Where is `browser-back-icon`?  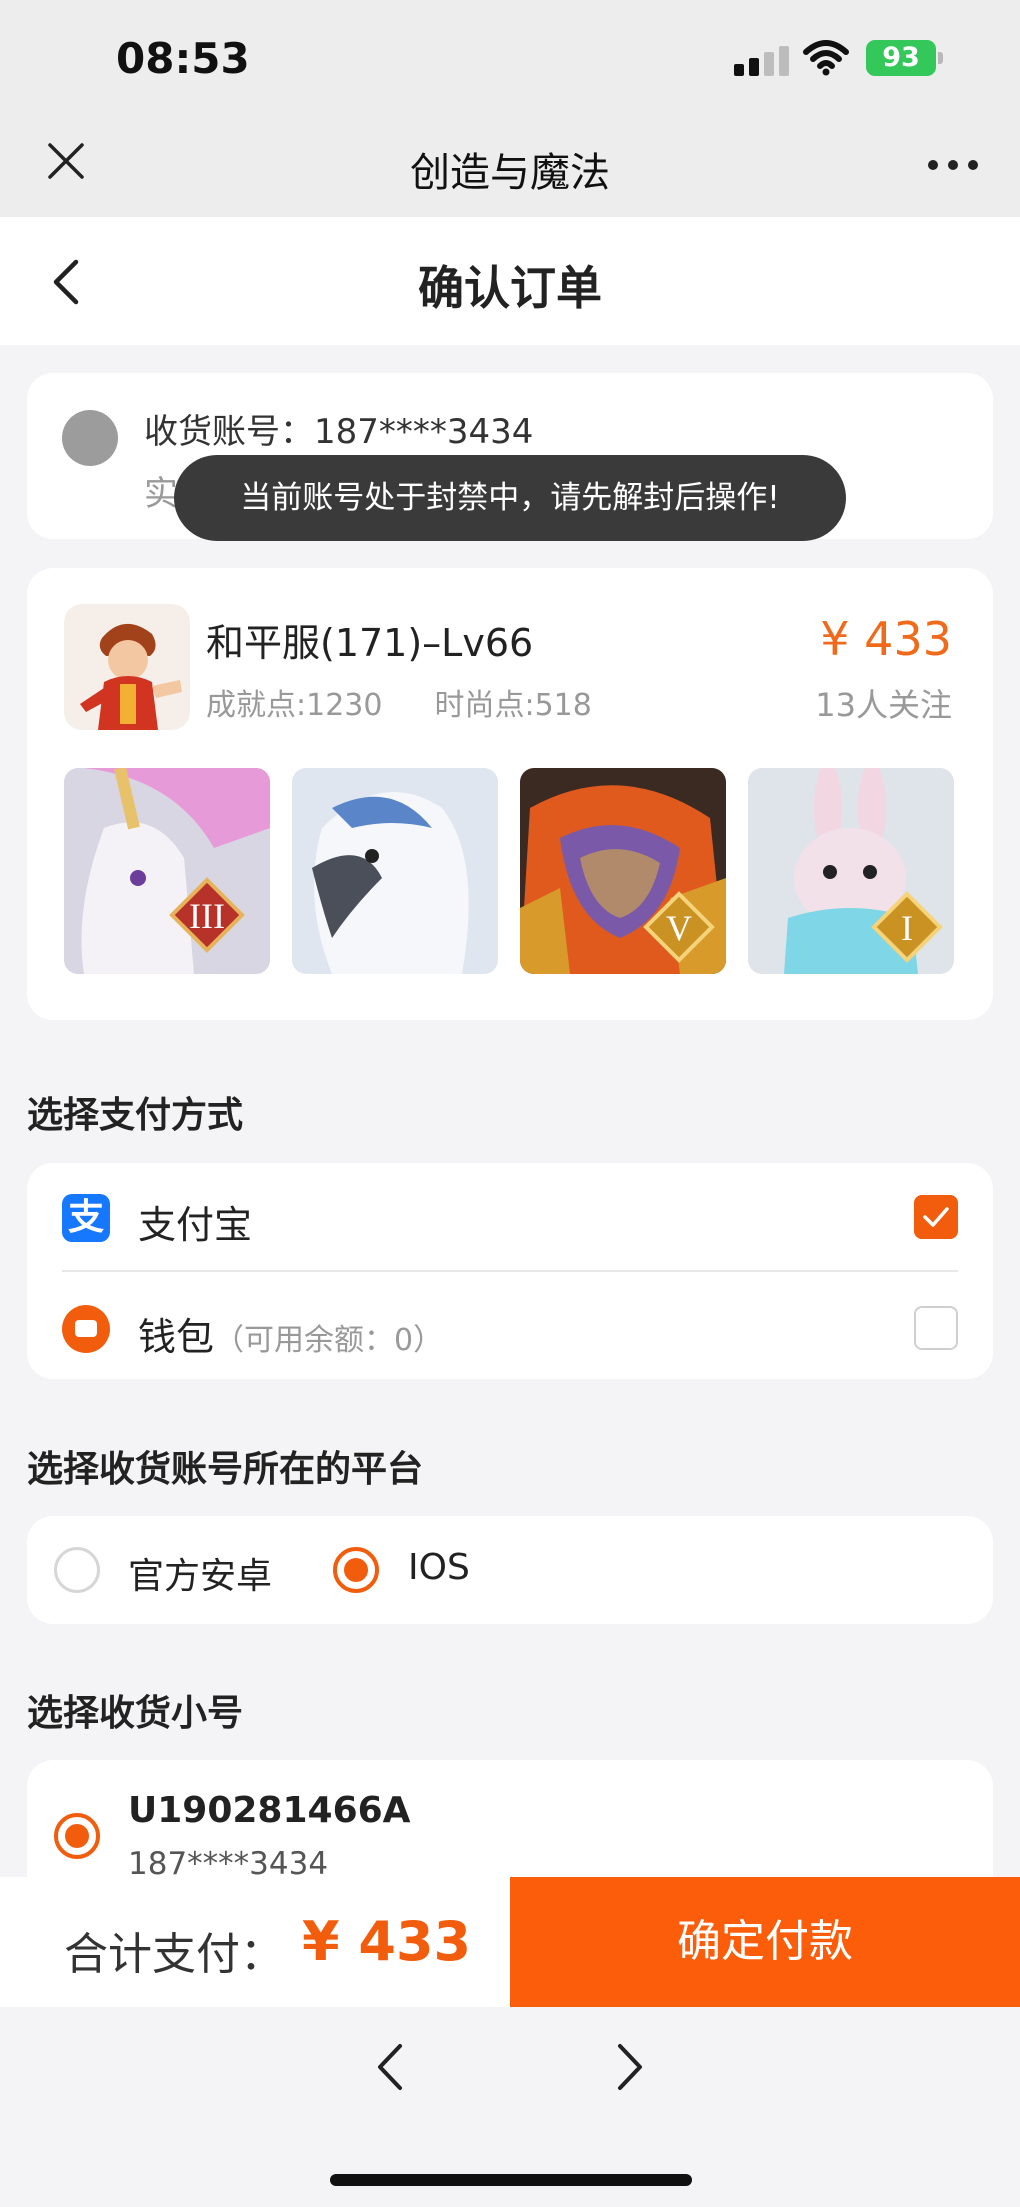 browser-back-icon is located at coordinates (390, 2067).